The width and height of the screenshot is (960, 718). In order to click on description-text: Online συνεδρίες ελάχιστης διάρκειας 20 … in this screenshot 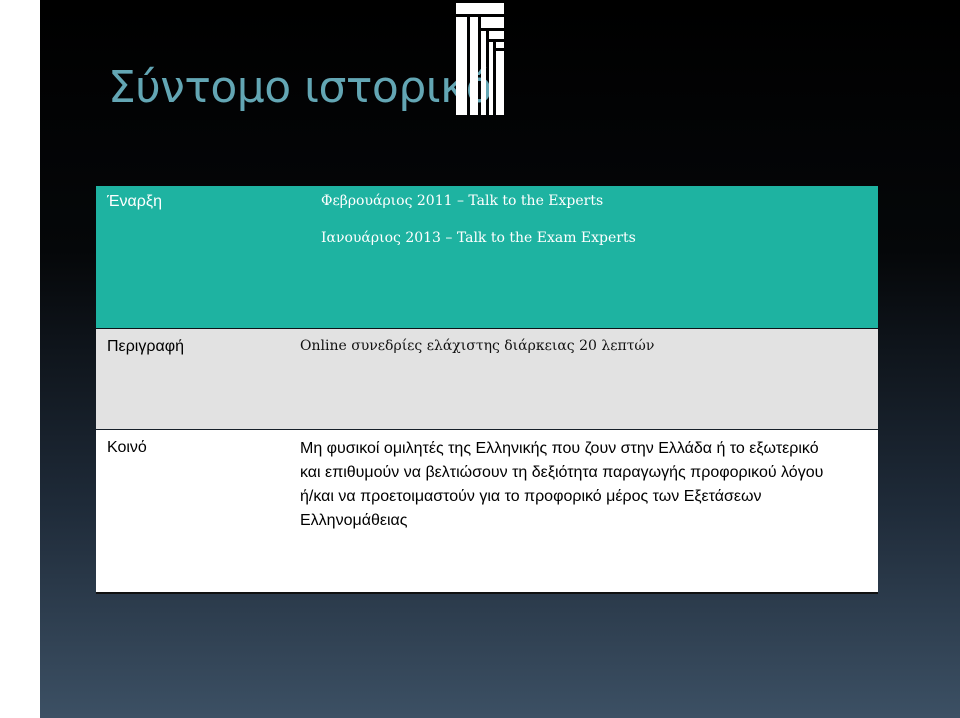, I will do `click(477, 346)`.